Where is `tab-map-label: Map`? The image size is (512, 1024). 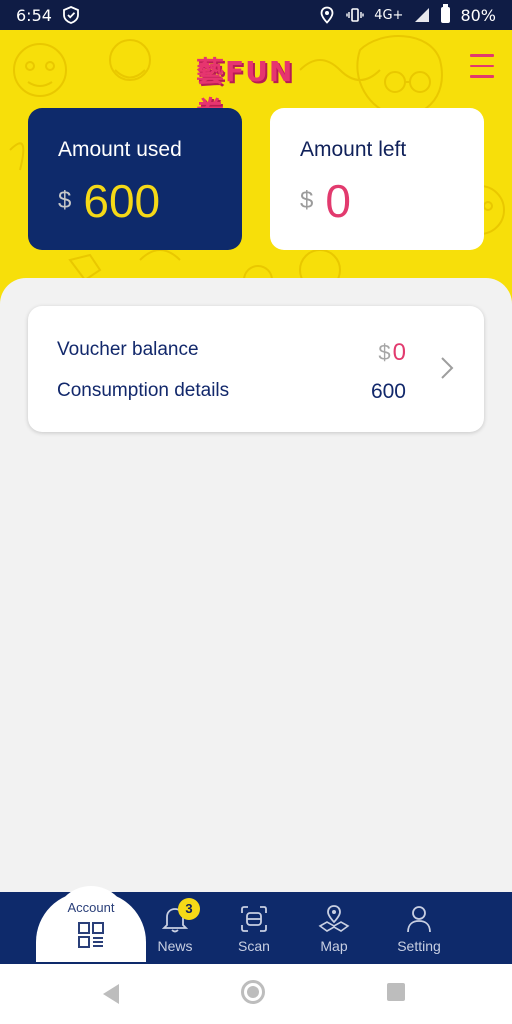 tab-map-label: Map is located at coordinates (334, 946).